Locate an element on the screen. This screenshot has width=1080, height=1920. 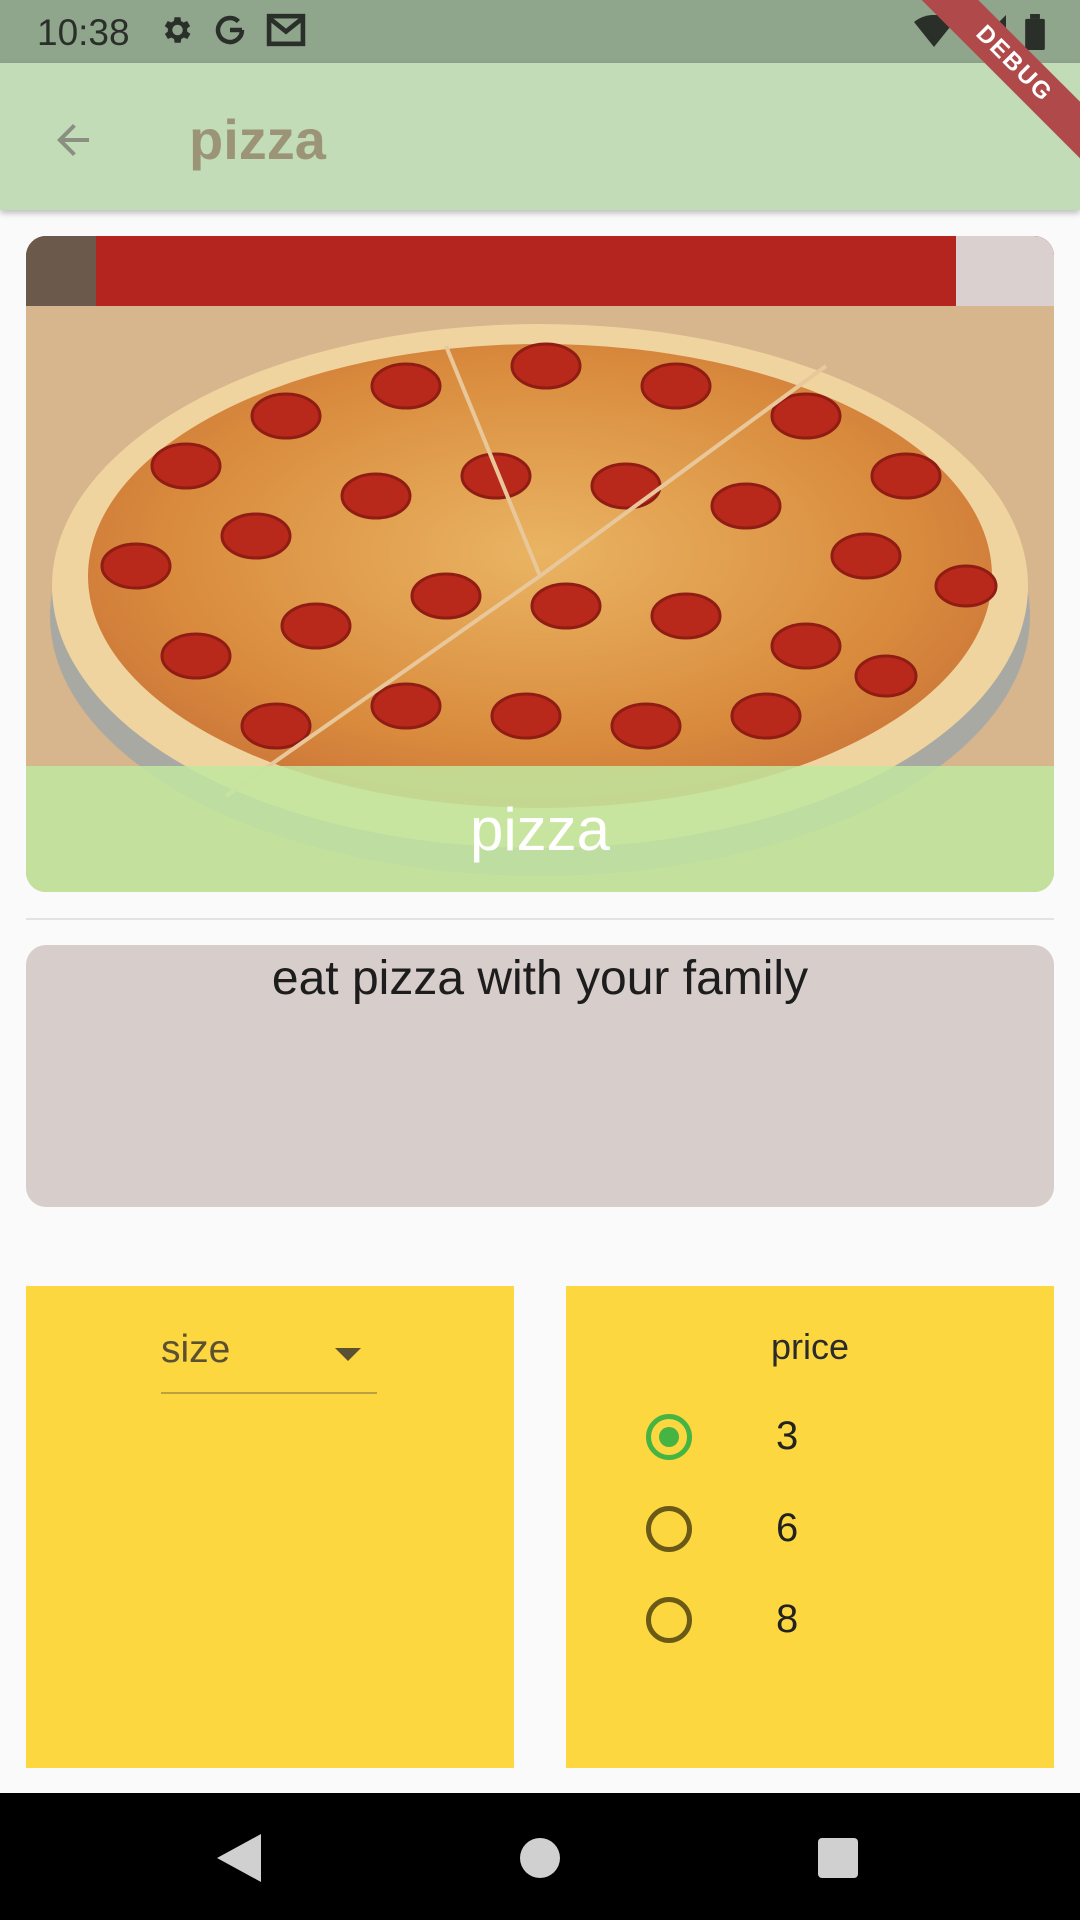
price-panel: price 3 6 8 is located at coordinates (810, 1527).